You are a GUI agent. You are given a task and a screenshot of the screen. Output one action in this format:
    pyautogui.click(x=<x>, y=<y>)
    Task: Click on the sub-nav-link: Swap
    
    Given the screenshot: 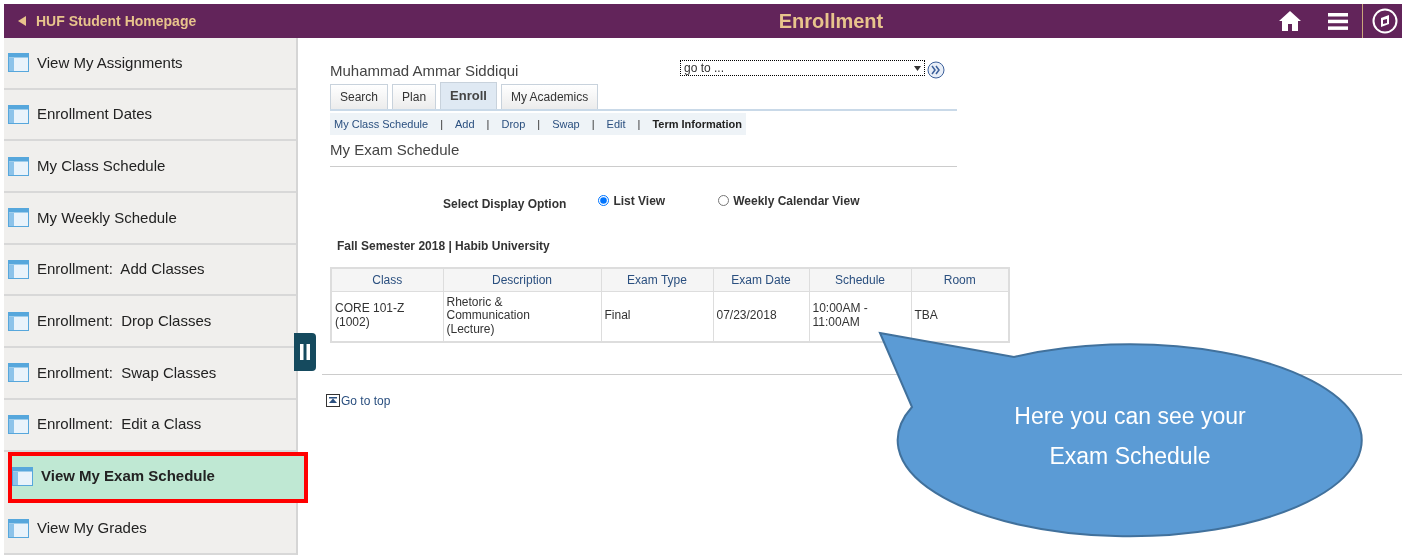 What is the action you would take?
    pyautogui.click(x=566, y=123)
    